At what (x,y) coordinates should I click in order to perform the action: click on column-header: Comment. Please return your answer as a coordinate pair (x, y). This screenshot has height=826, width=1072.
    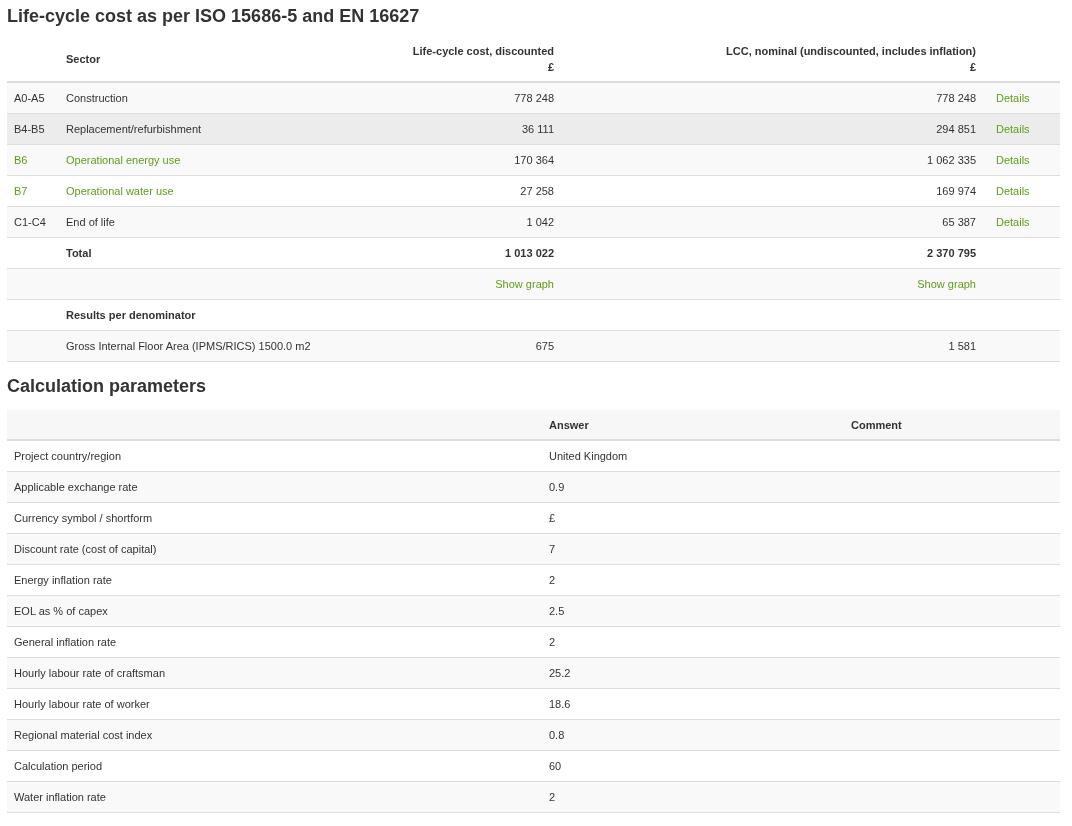
    Looking at the image, I should click on (876, 424).